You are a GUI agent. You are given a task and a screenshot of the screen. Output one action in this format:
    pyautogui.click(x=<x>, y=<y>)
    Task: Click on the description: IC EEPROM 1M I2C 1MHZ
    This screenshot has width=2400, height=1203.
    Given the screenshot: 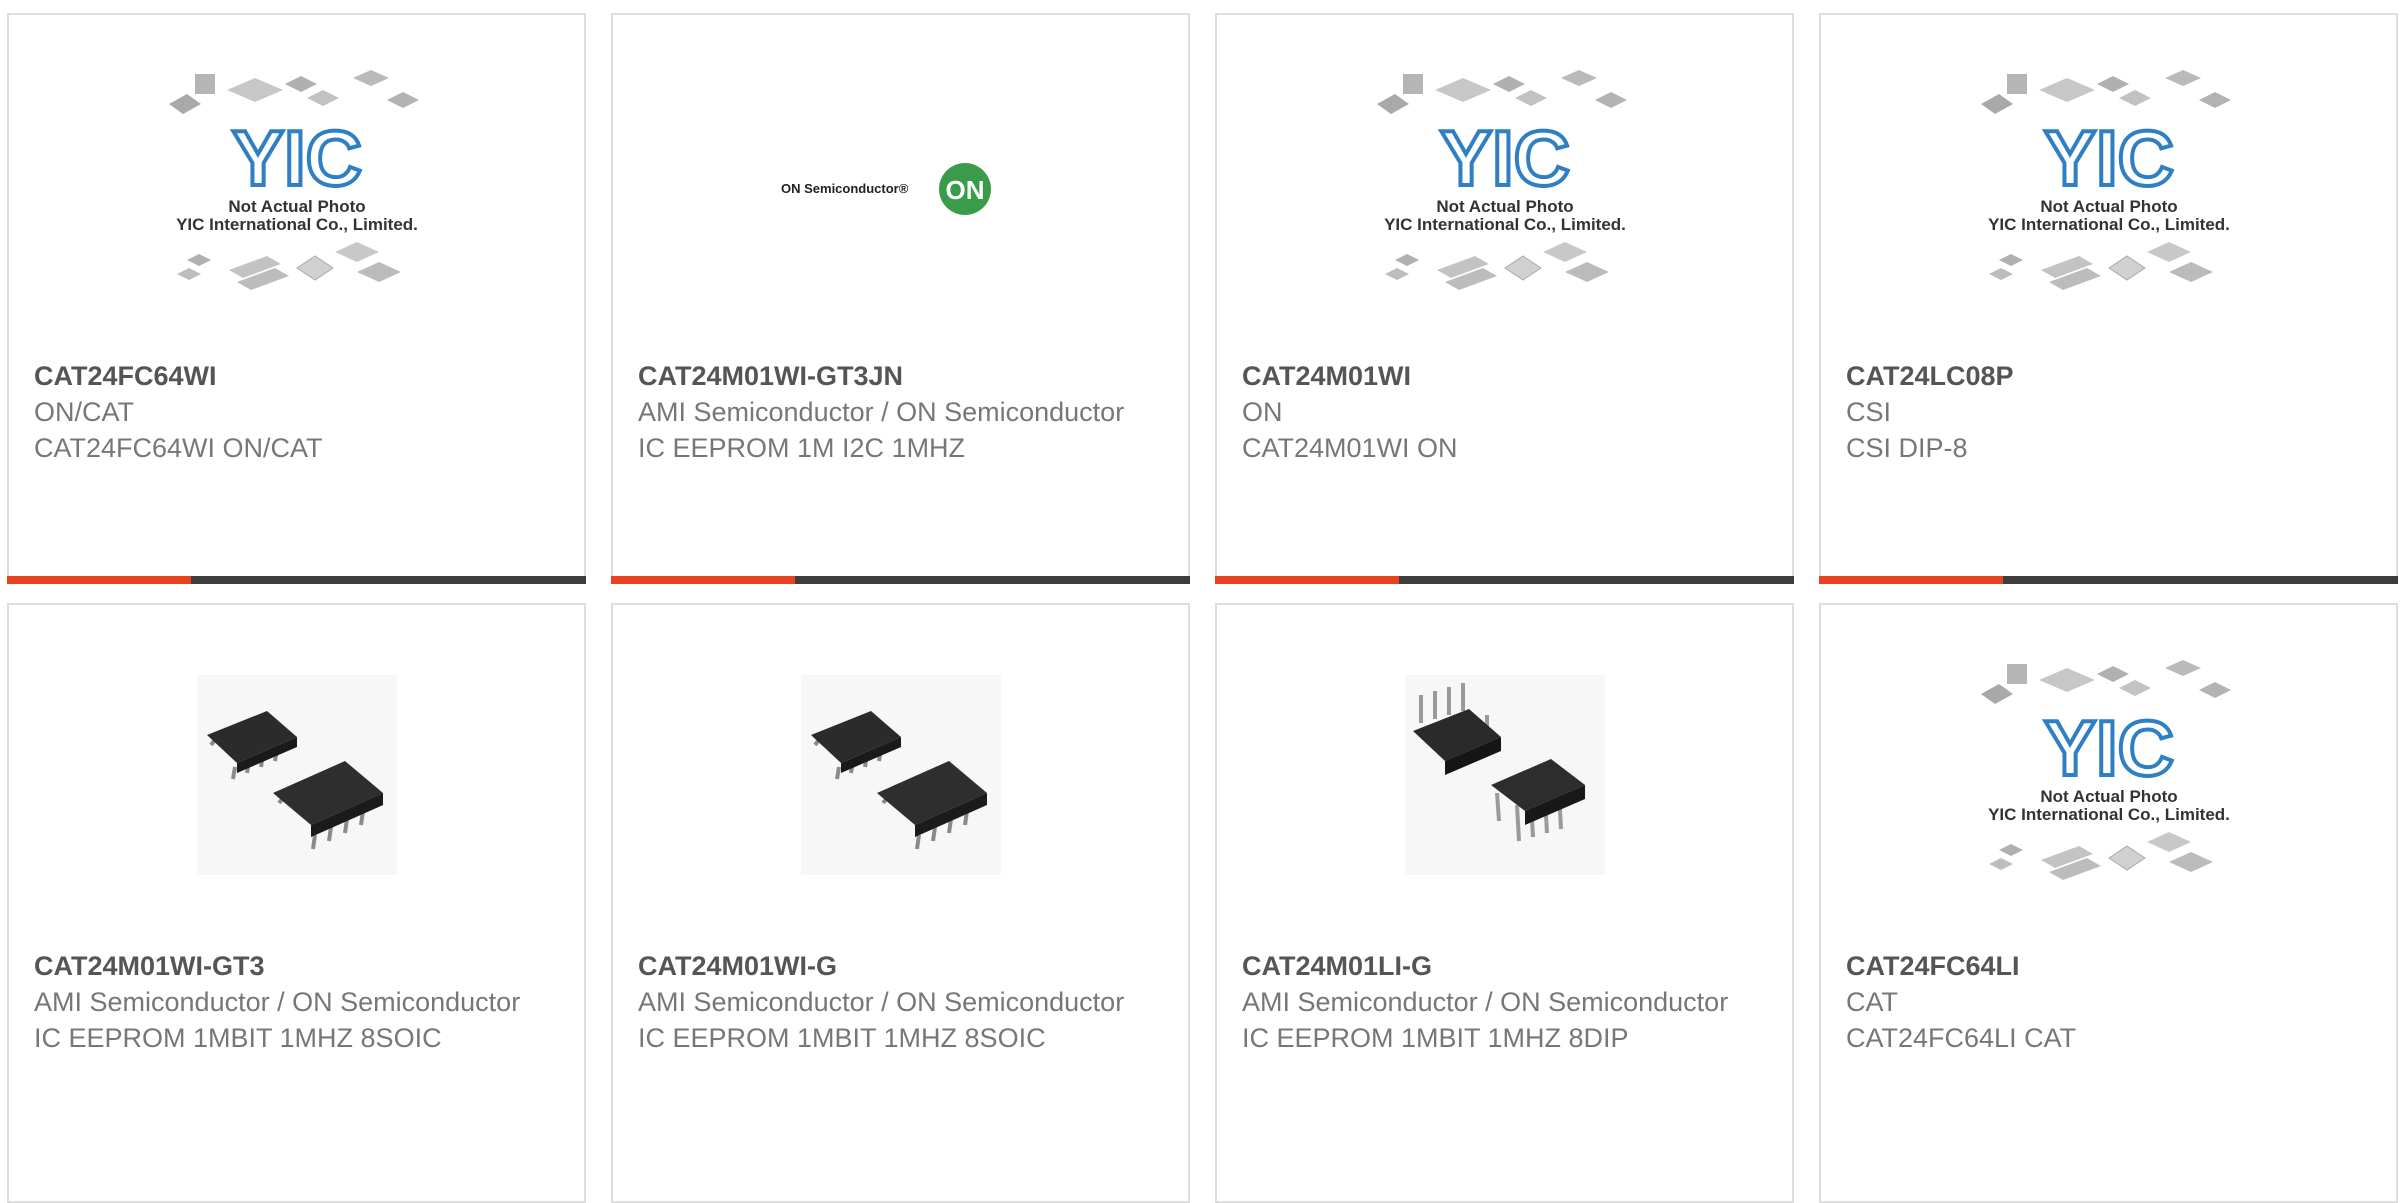 What is the action you would take?
    pyautogui.click(x=802, y=448)
    